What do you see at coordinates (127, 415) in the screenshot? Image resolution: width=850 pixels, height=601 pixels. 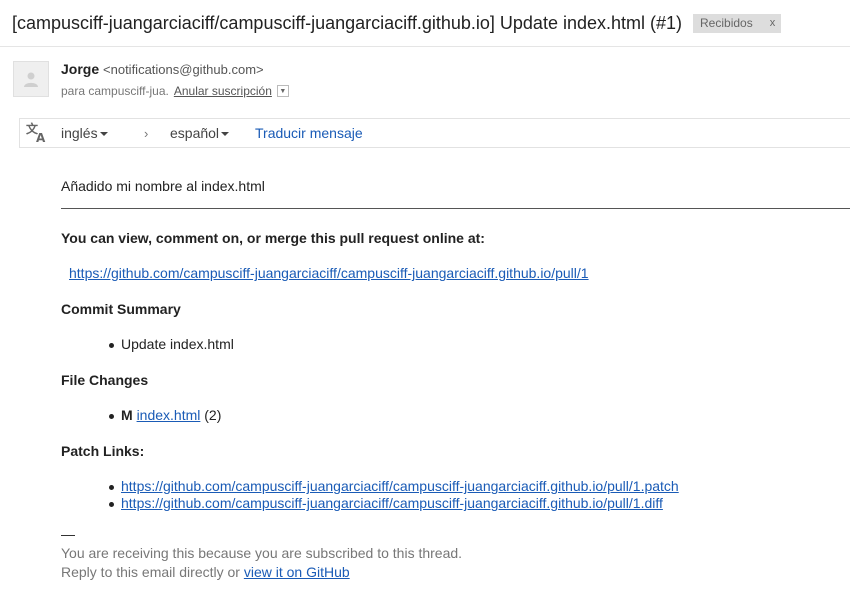 I see `file-status-badge: M` at bounding box center [127, 415].